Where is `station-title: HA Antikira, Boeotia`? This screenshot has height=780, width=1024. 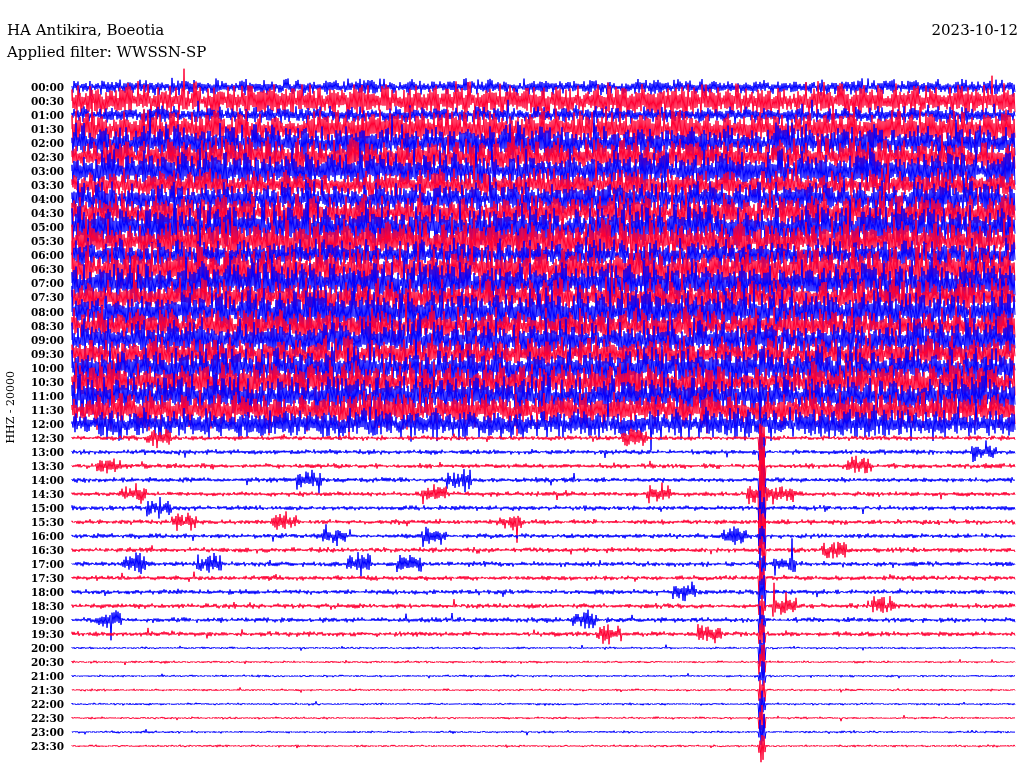 station-title: HA Antikira, Boeotia is located at coordinates (86, 30).